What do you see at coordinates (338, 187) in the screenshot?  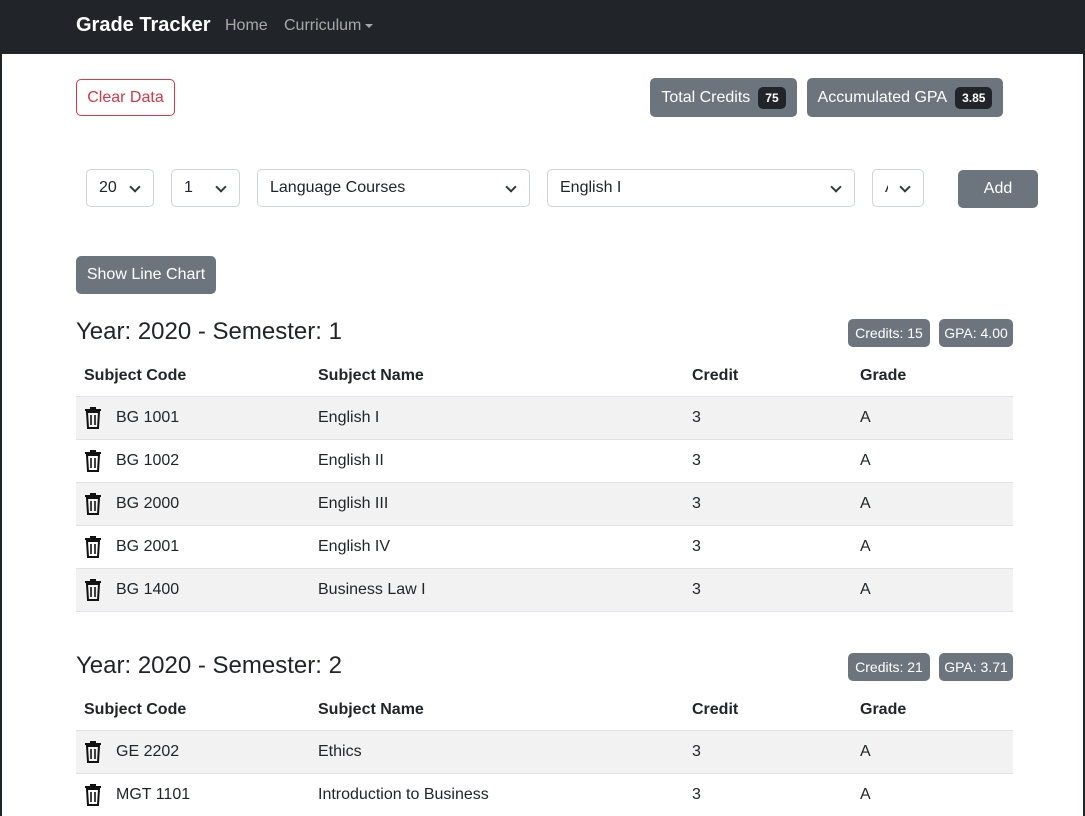 I see `category-select-value: Language Courses` at bounding box center [338, 187].